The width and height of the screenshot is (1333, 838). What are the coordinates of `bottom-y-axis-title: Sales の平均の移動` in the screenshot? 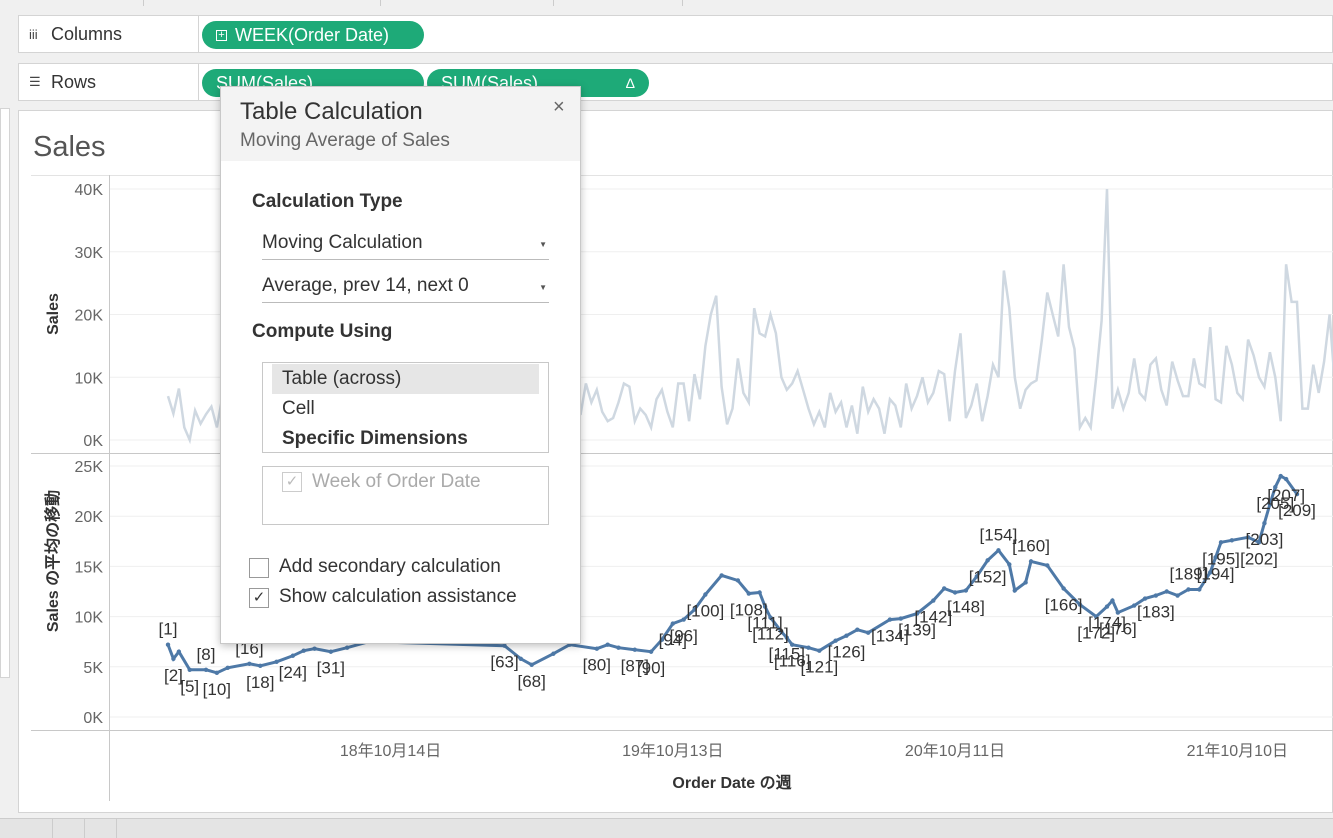 It's located at (52, 561).